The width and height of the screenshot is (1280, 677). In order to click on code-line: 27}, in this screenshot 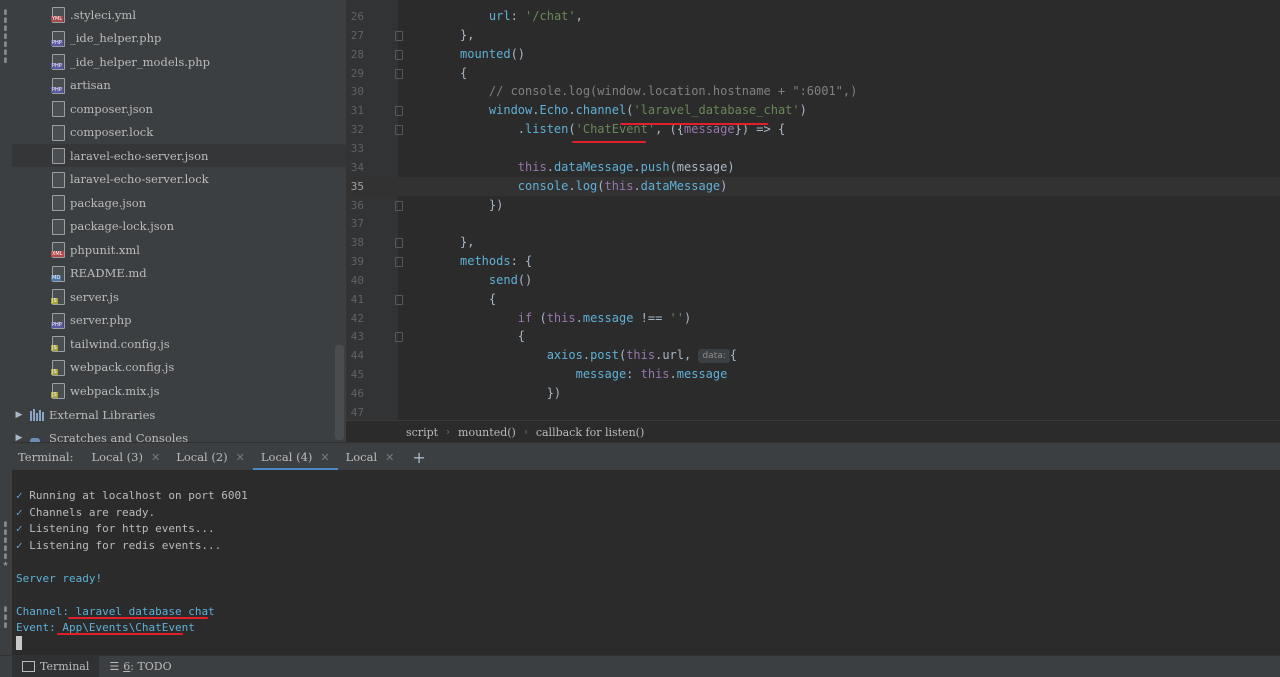, I will do `click(813, 35)`.